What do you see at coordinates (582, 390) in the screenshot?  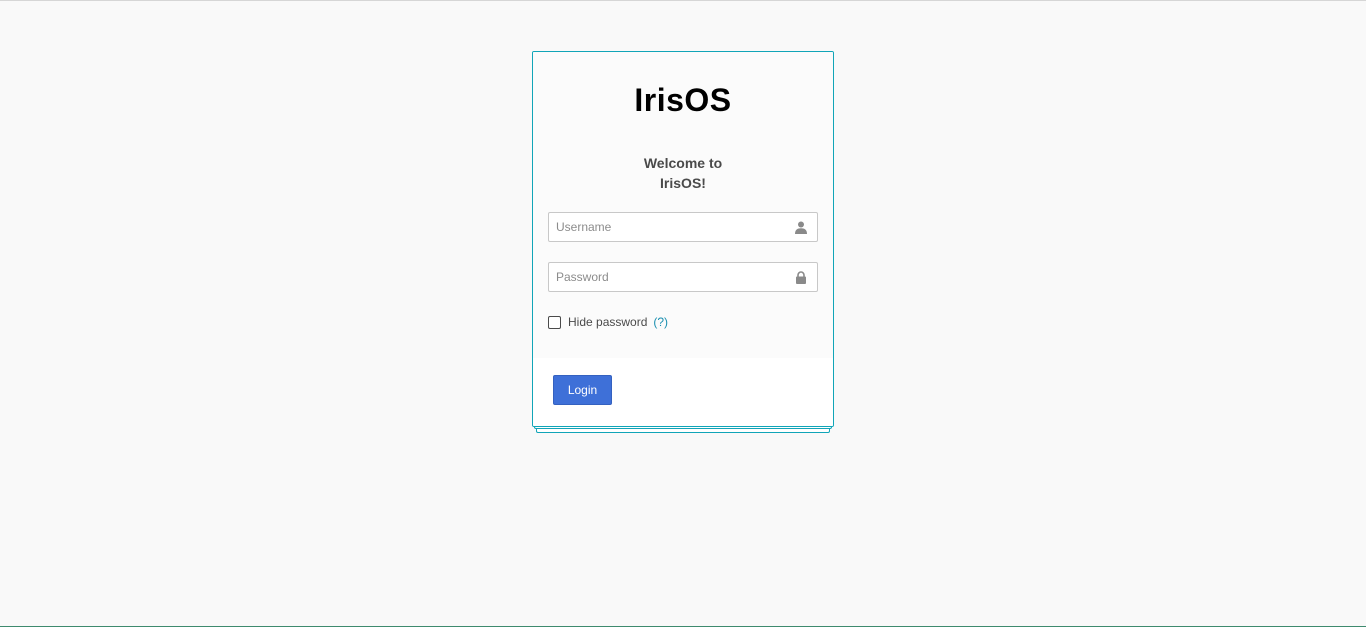 I see `login-button: Login` at bounding box center [582, 390].